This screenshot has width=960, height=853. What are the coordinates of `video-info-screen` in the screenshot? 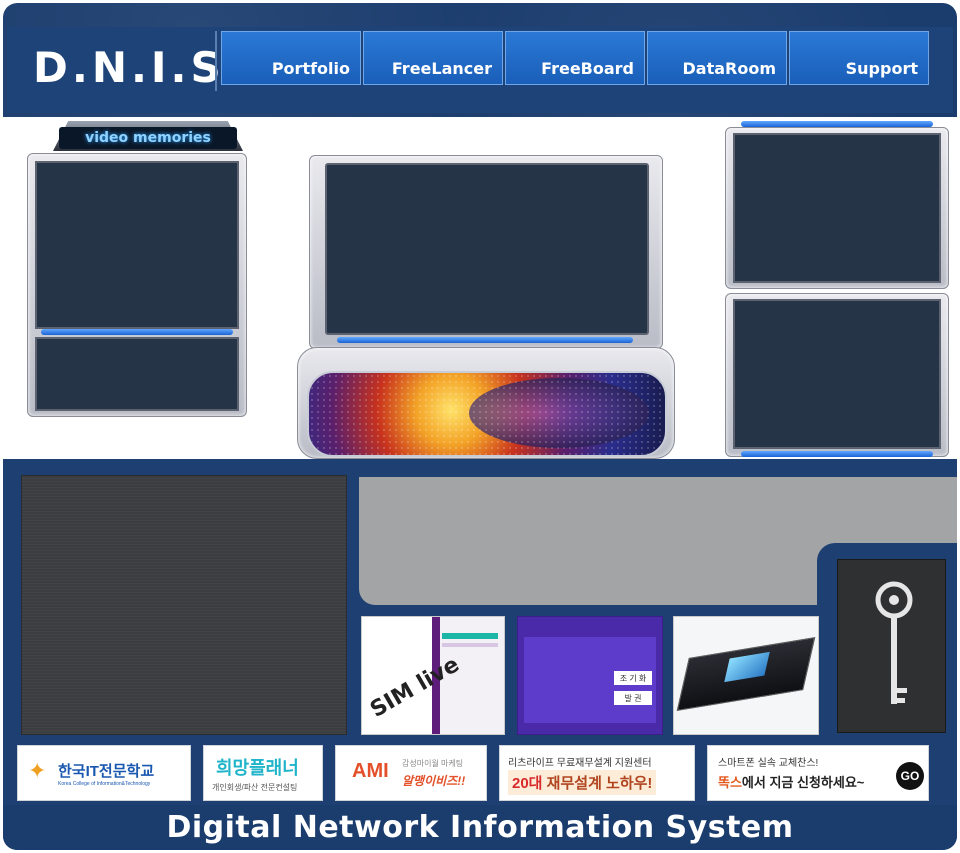 It's located at (137, 374).